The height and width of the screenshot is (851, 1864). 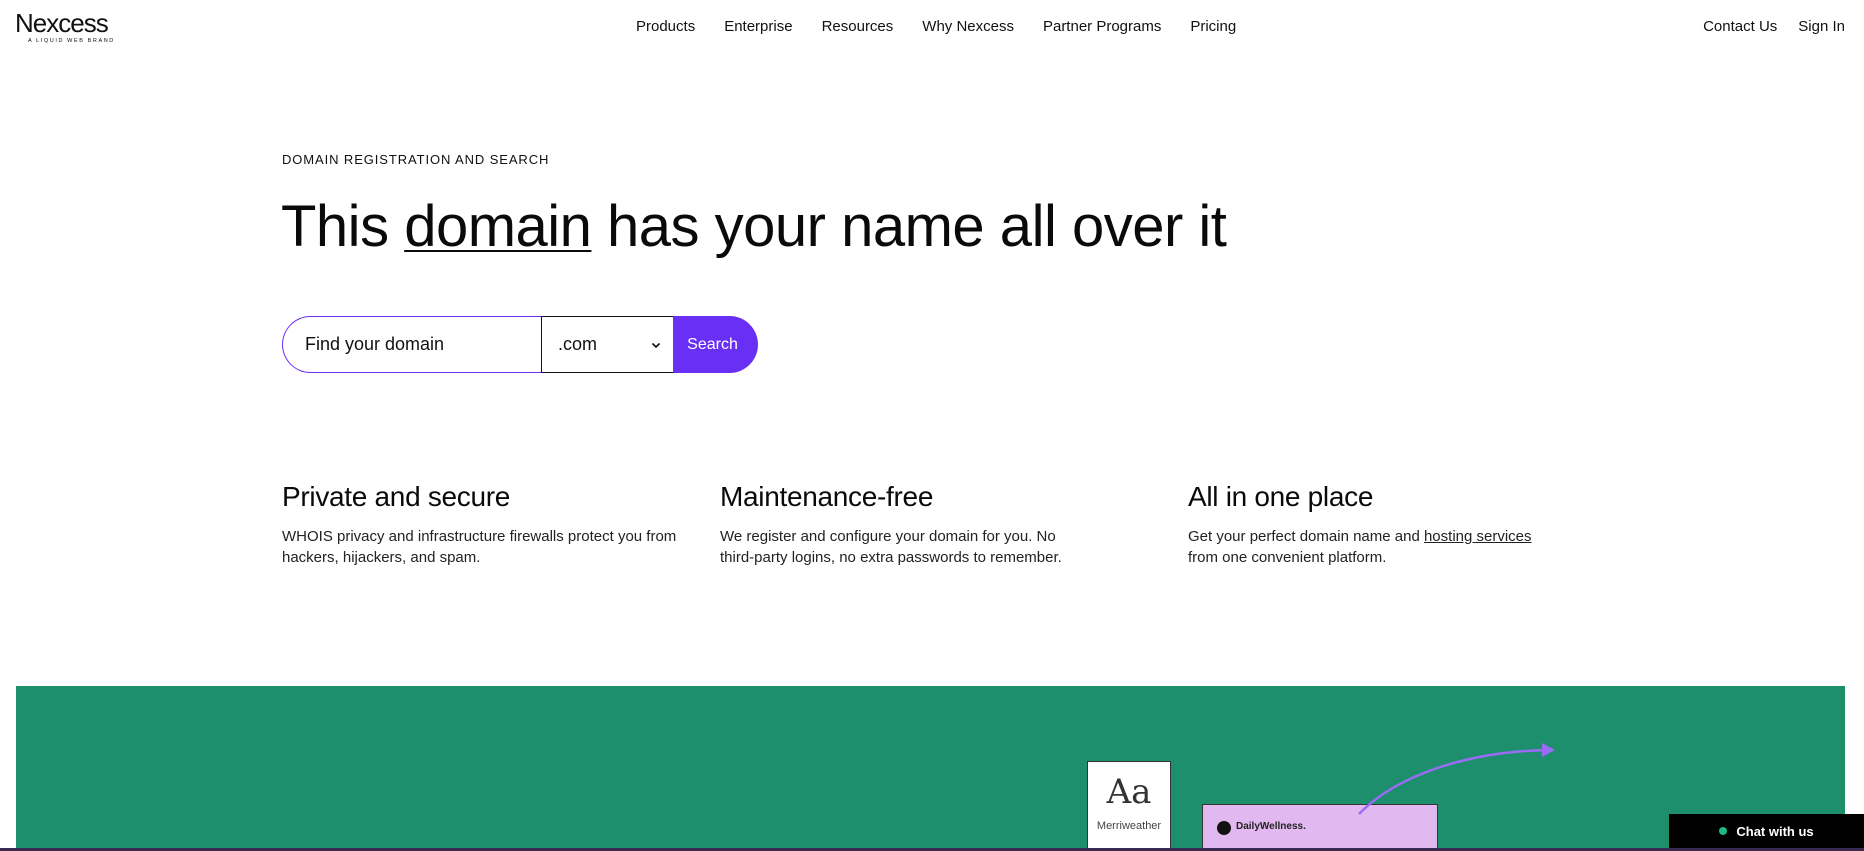 I want to click on nexcess-logo: Nexcess A LIQUID WEB BRAND, so click(x=70, y=27).